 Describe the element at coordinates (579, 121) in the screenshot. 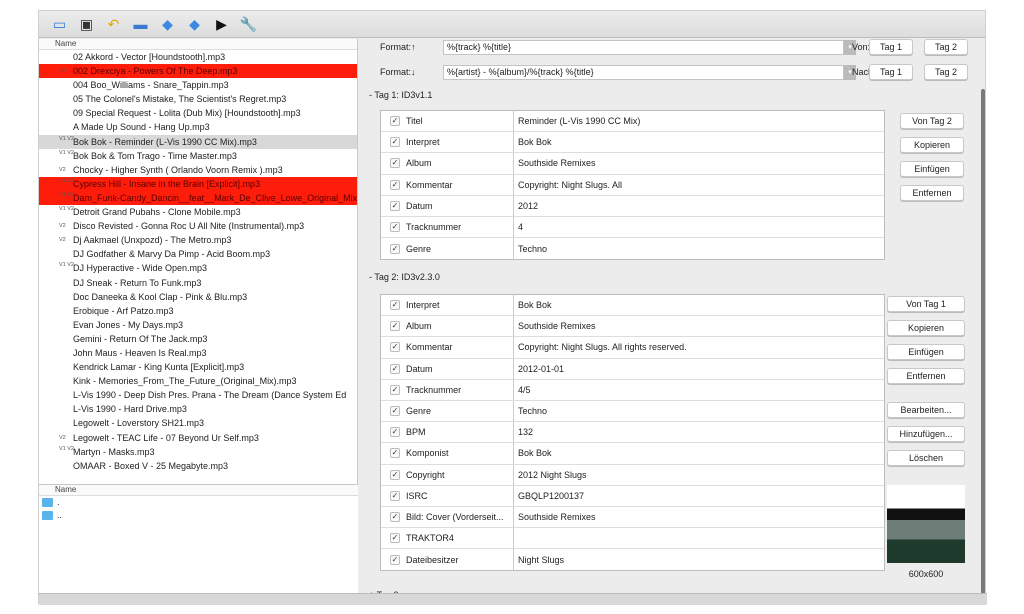

I see `field-value: Reminder (L-Vis 1990 CC Mix)` at that location.